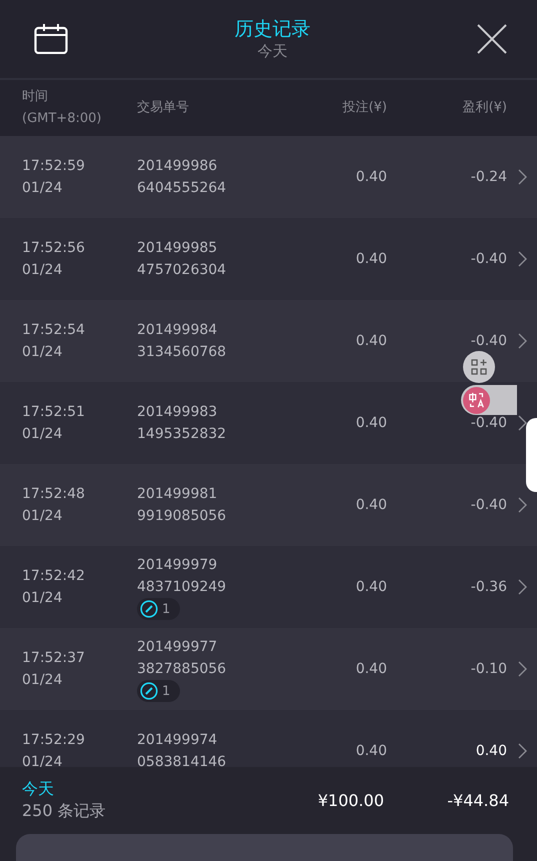 This screenshot has height=861, width=537. Describe the element at coordinates (38, 789) in the screenshot. I see `period-label: 今天` at that location.